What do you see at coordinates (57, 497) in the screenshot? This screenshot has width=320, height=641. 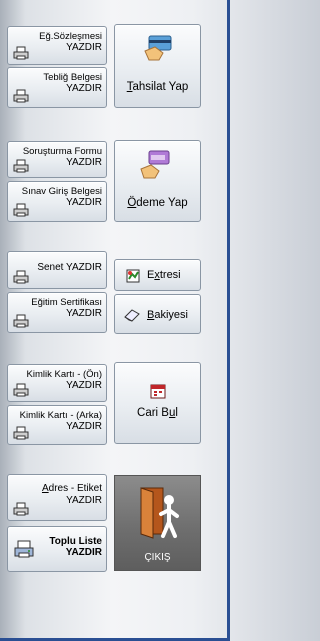 I see `adres-etiket-print-button: Adres - Etiket YAZDIR` at bounding box center [57, 497].